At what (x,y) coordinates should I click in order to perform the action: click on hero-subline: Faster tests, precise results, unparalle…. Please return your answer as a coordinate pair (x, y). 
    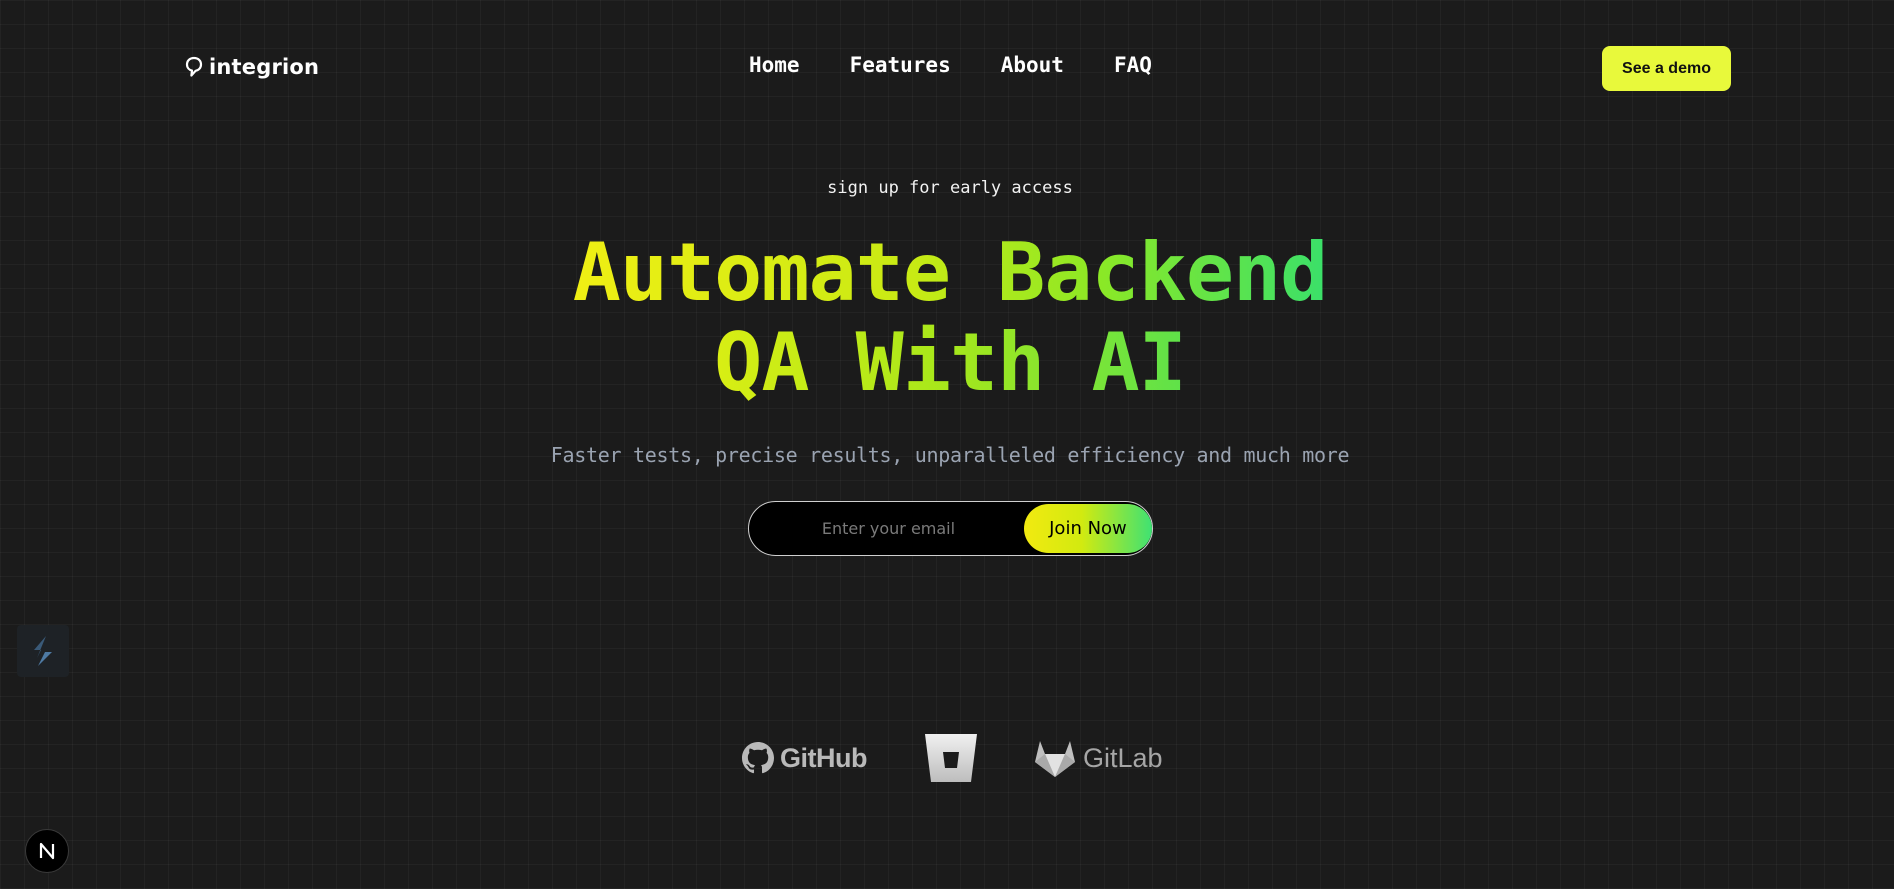
    Looking at the image, I should click on (950, 455).